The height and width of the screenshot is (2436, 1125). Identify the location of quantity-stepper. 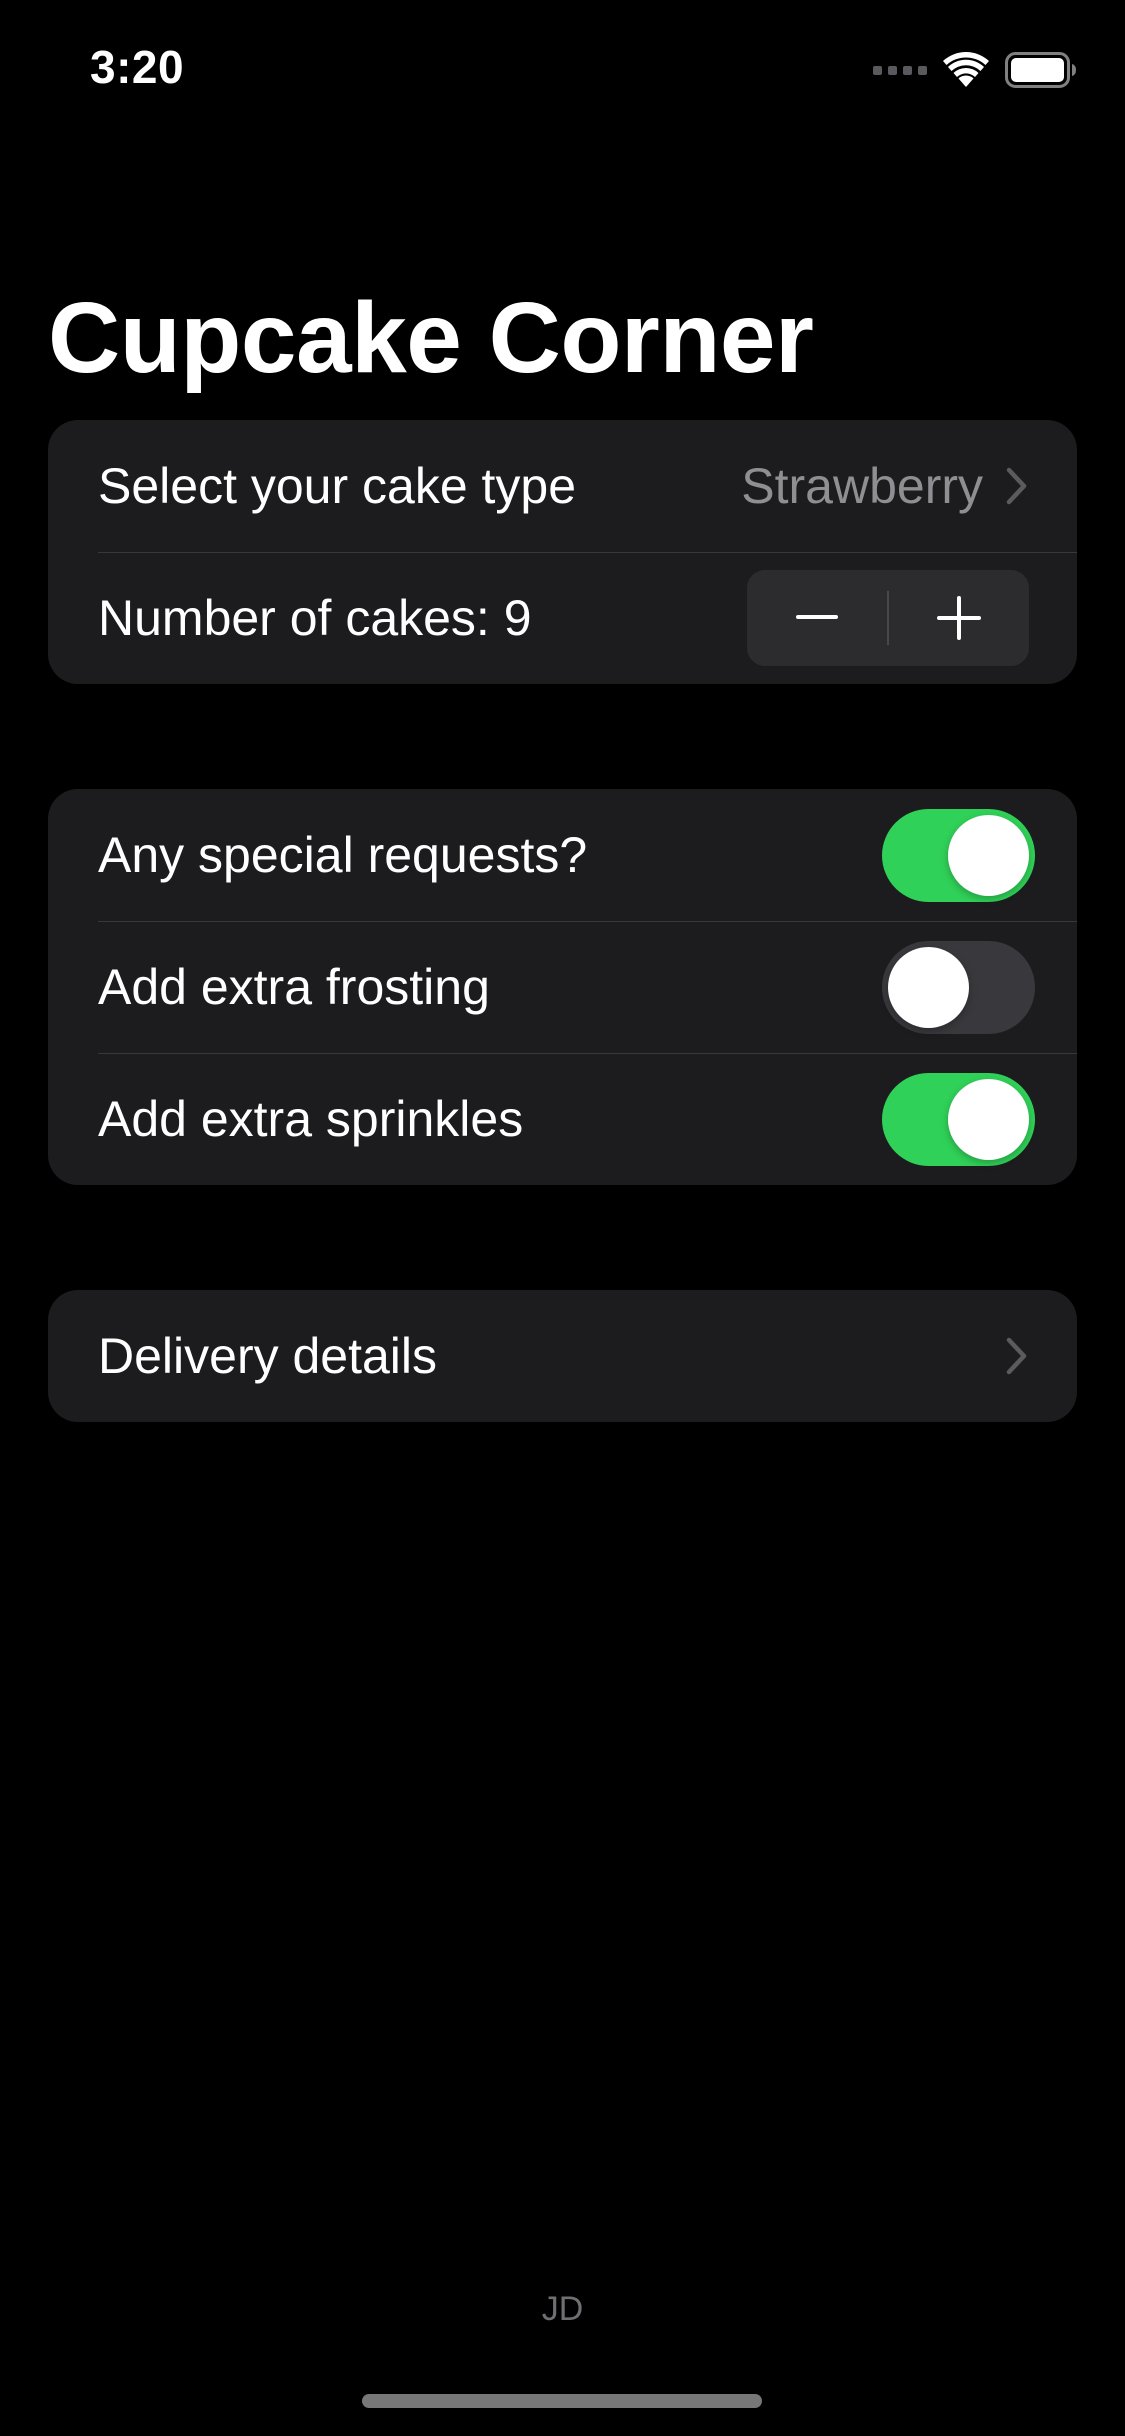
(888, 618).